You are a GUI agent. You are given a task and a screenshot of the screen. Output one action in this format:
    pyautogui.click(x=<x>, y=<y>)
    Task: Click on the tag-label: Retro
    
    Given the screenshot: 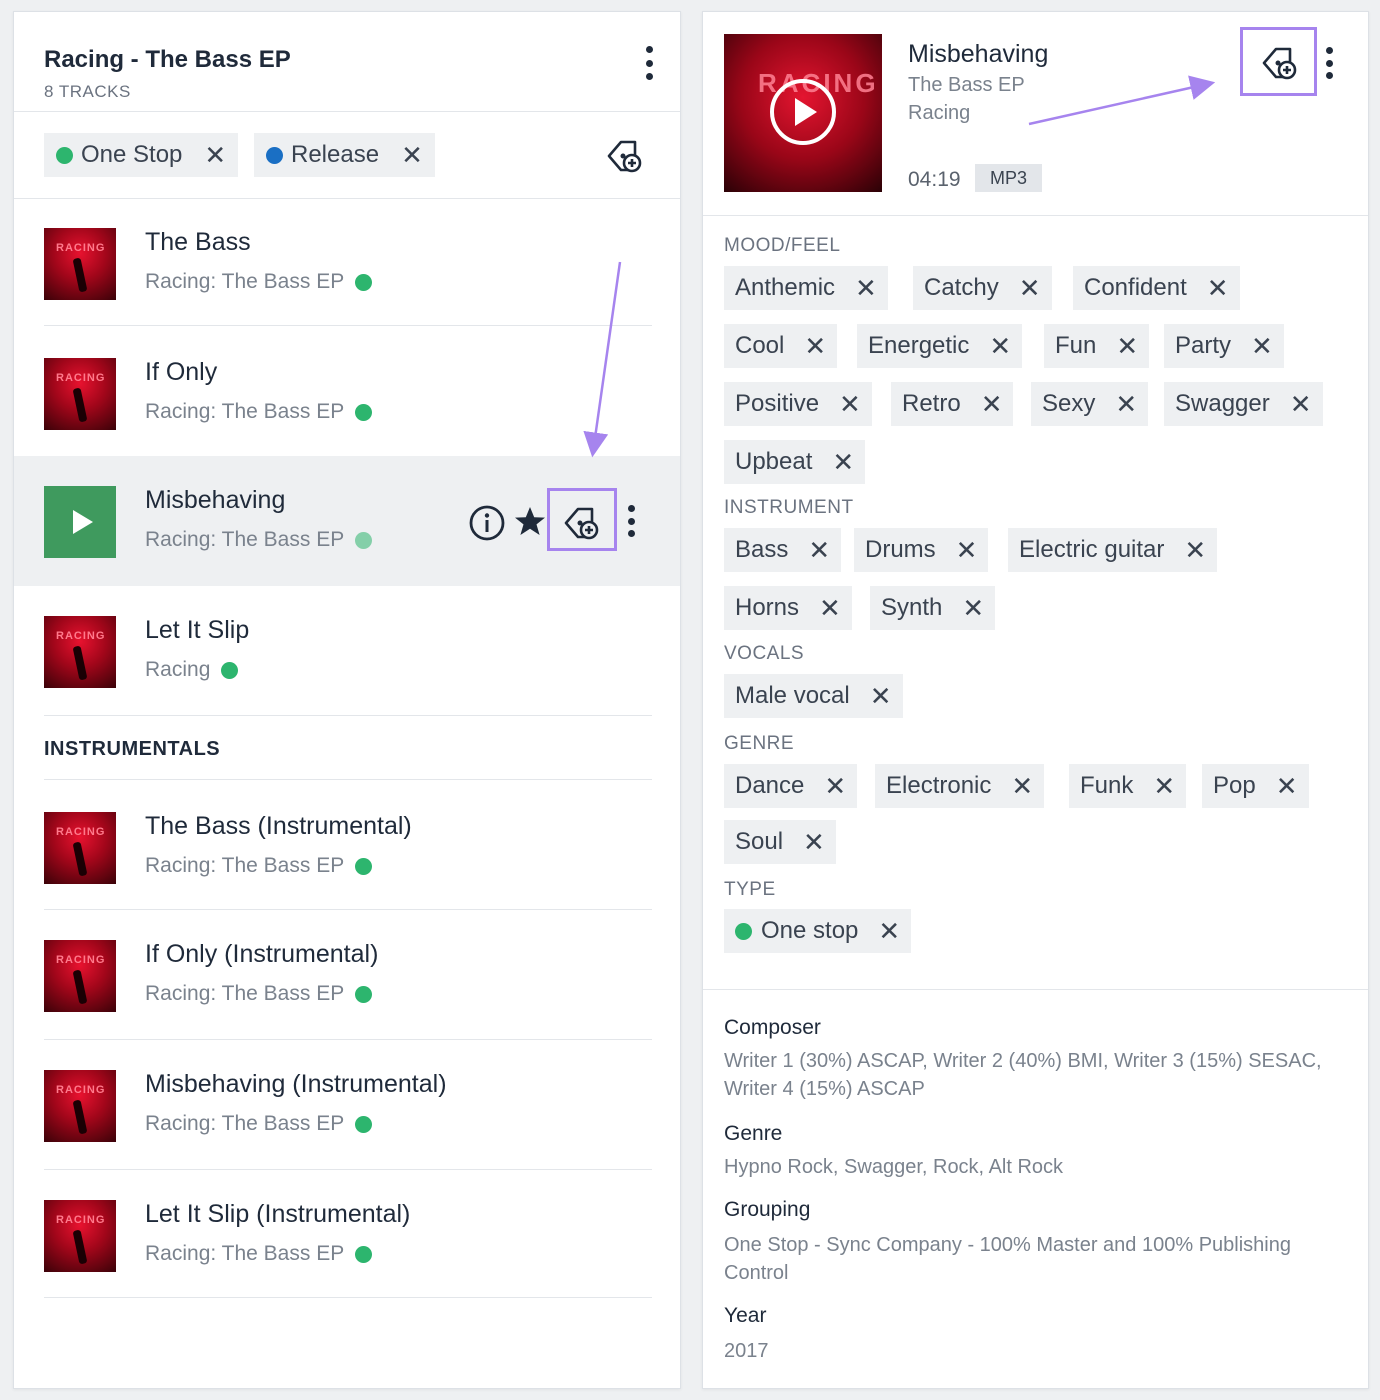 What is the action you would take?
    pyautogui.click(x=931, y=403)
    